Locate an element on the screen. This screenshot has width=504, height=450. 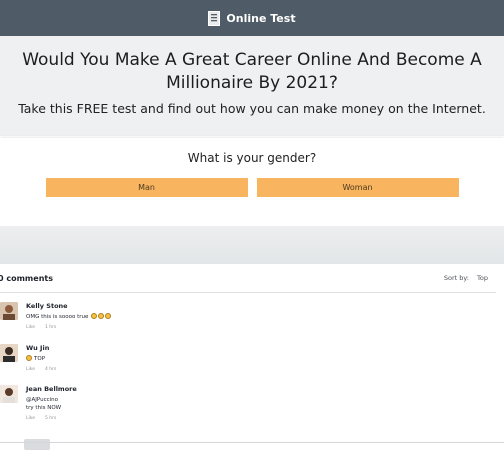
top-bar-title: Online Test is located at coordinates (261, 18).